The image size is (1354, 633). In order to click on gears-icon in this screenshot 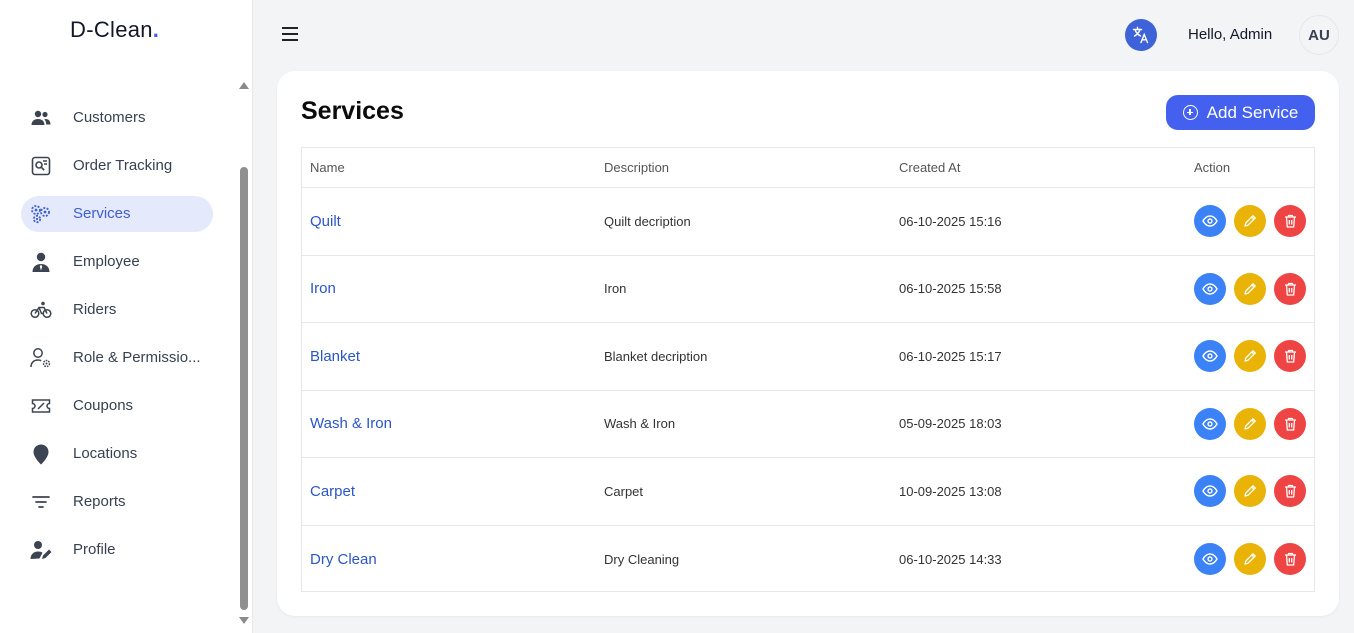, I will do `click(41, 214)`.